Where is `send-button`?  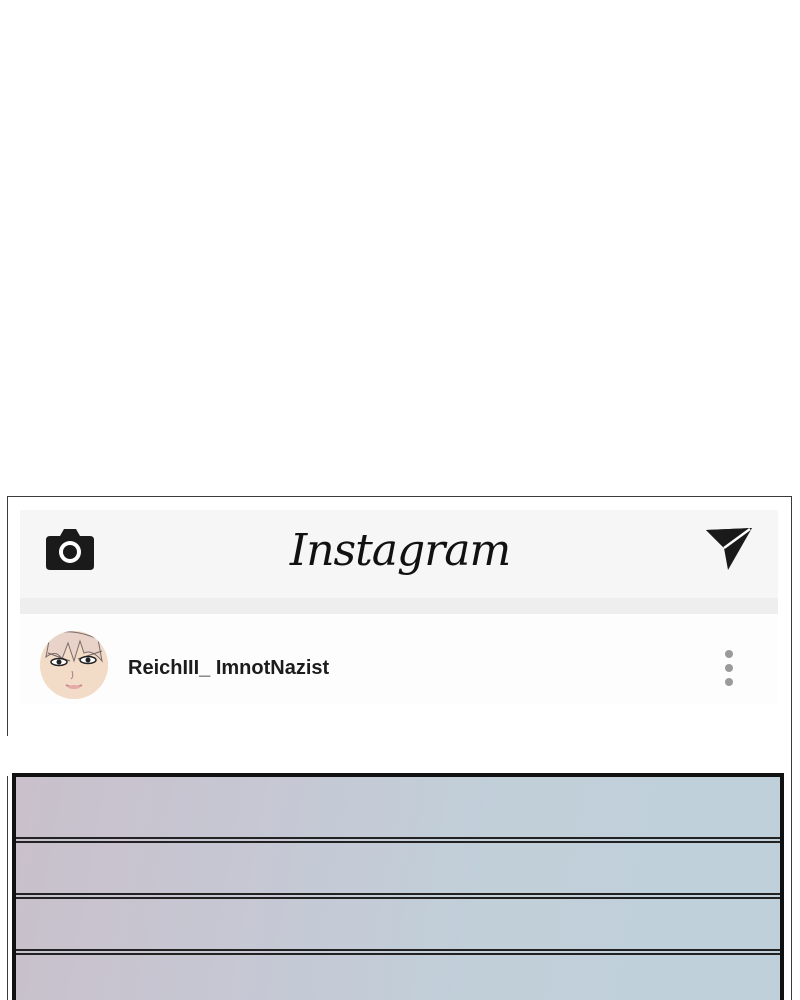 send-button is located at coordinates (729, 548).